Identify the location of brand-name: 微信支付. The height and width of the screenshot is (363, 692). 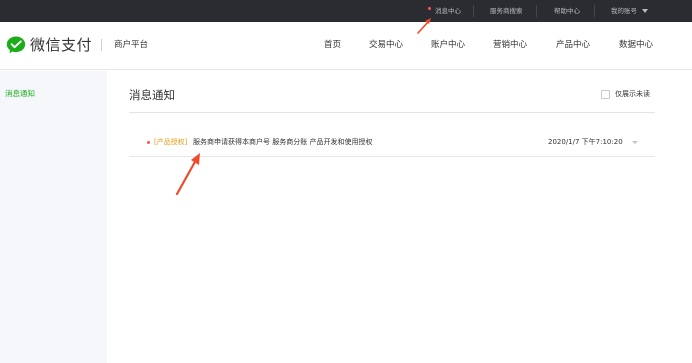
(61, 45).